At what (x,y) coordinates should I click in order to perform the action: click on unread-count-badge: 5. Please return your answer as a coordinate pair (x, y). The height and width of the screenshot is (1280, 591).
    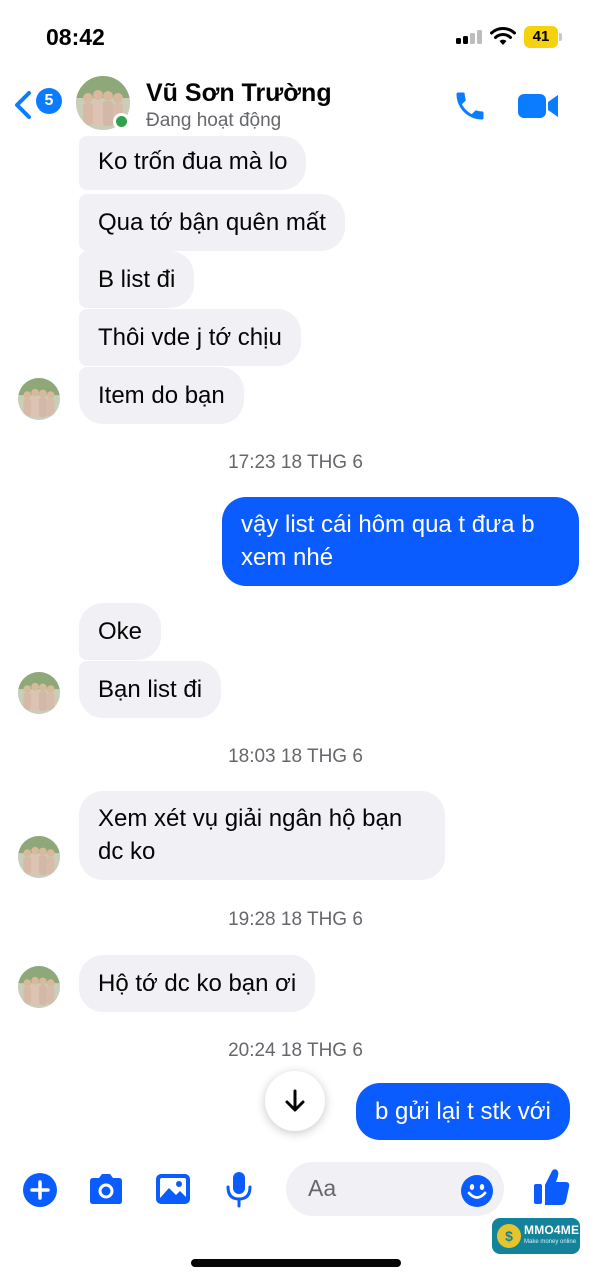
    Looking at the image, I should click on (49, 101).